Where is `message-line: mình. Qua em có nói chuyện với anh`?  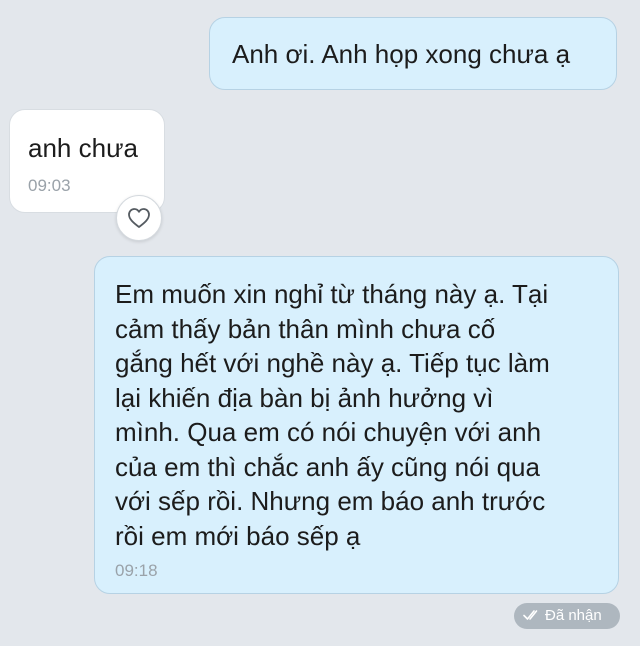
message-line: mình. Qua em có nói chuyện với anh is located at coordinates (328, 432).